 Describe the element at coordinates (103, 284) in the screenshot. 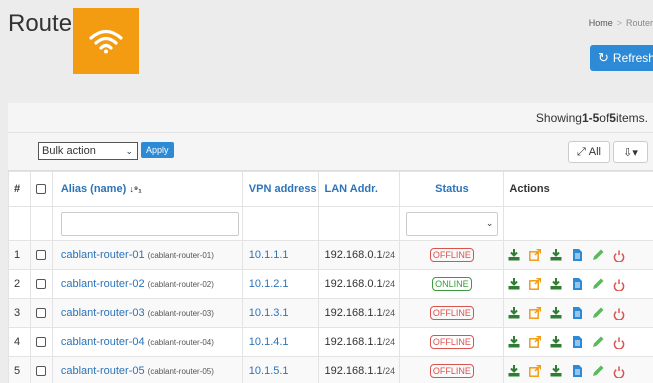

I see `router-alias-link: cablant-router-02` at that location.